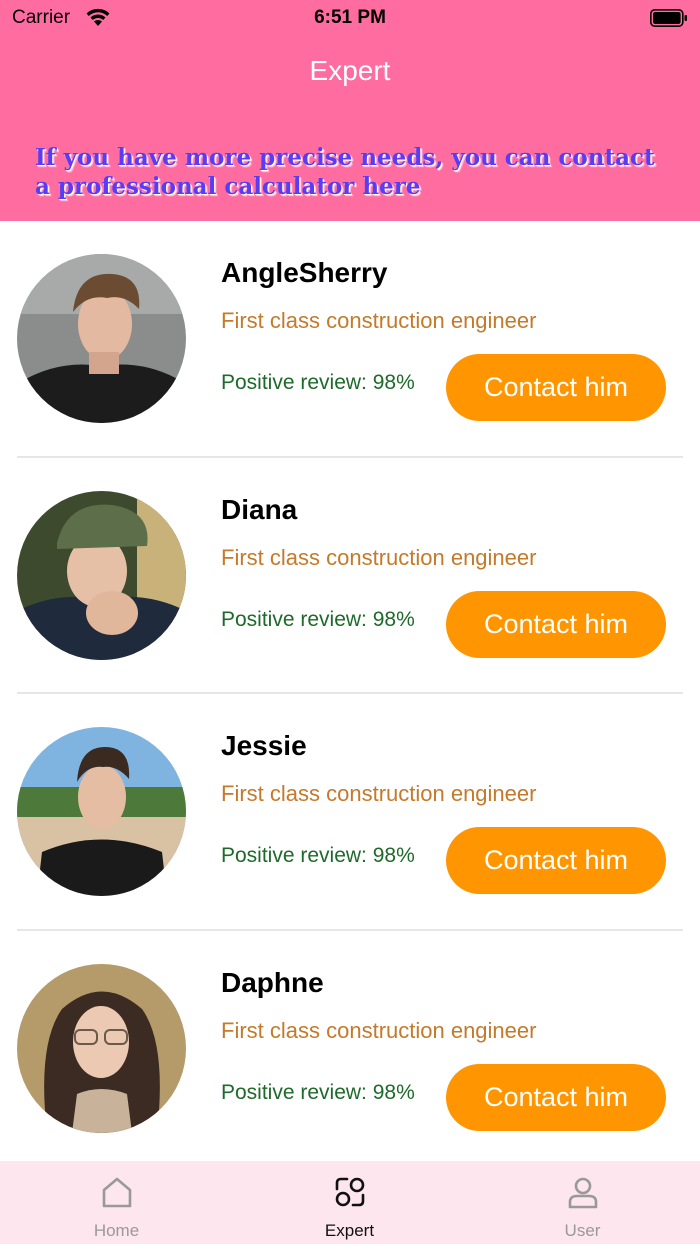 The image size is (700, 1244). I want to click on tab-expert: Expert, so click(349, 1202).